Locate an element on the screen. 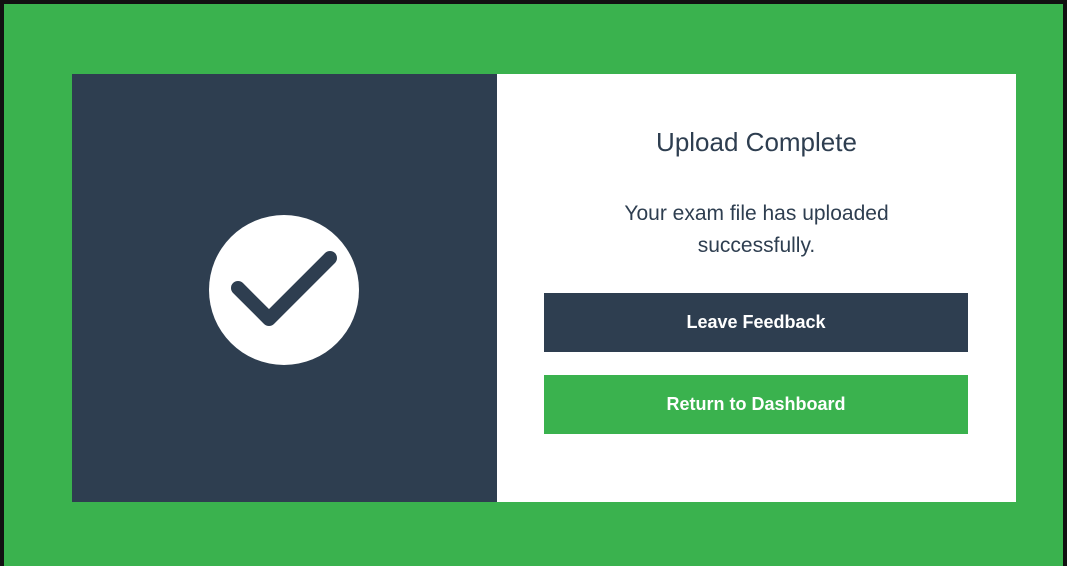 The height and width of the screenshot is (566, 1067). checkmark-icon is located at coordinates (284, 288).